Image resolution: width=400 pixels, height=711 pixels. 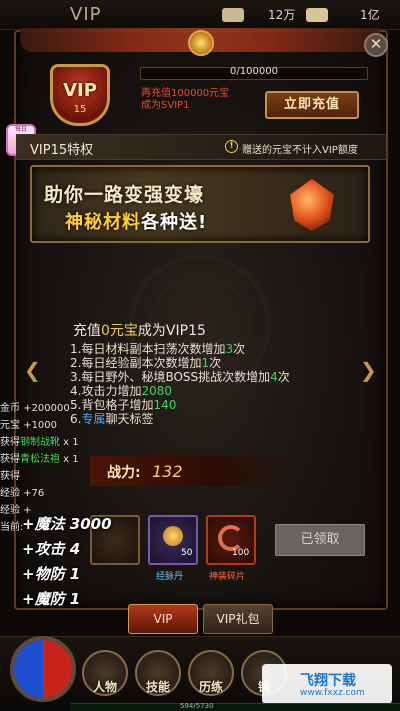 I want to click on mystery-gem-icon, so click(x=312, y=204).